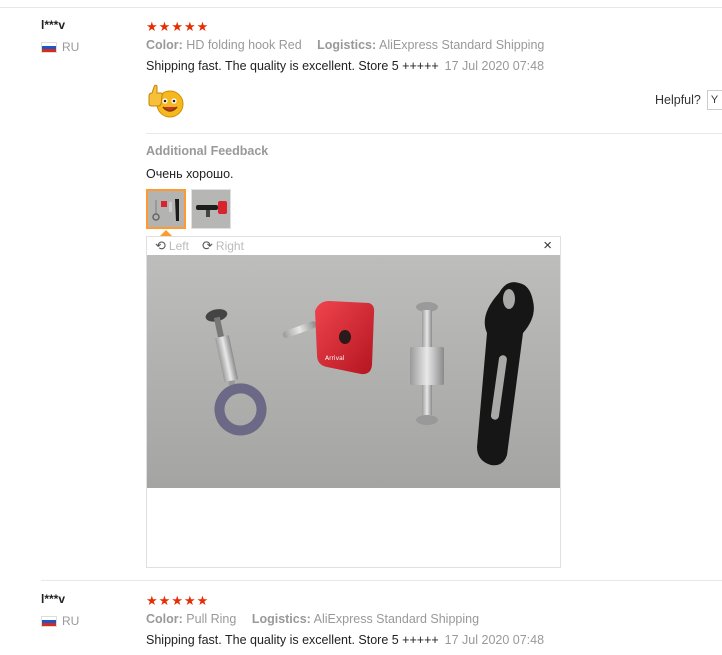  What do you see at coordinates (160, 245) in the screenshot?
I see `rotate-left-icon: ⟲` at bounding box center [160, 245].